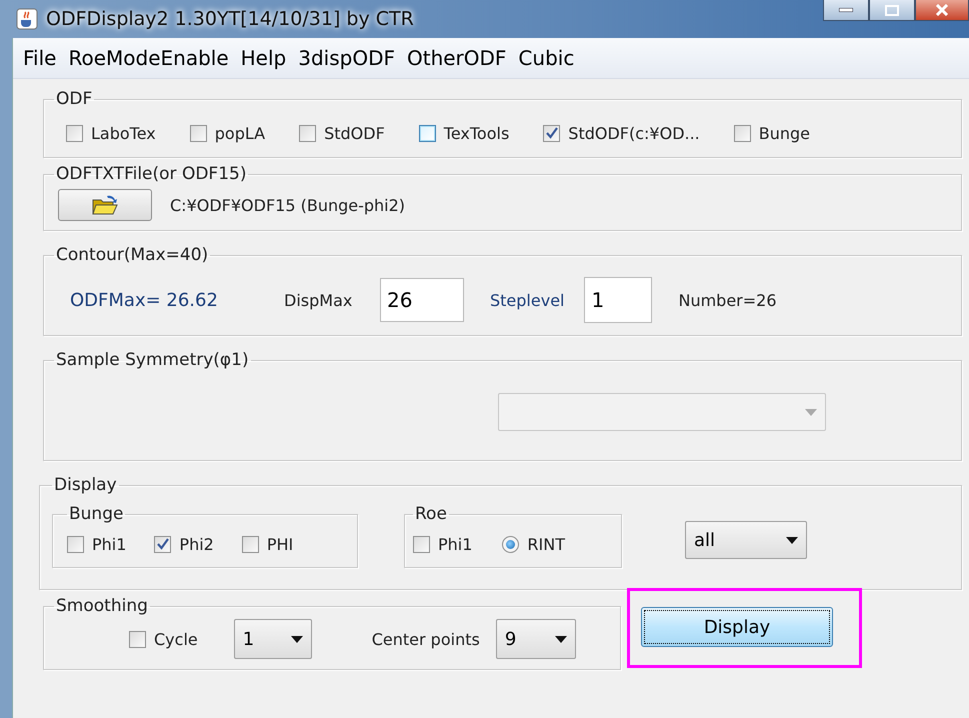  I want to click on file-path: C:¥ODF¥ODF15 (Bunge-phi2), so click(288, 205).